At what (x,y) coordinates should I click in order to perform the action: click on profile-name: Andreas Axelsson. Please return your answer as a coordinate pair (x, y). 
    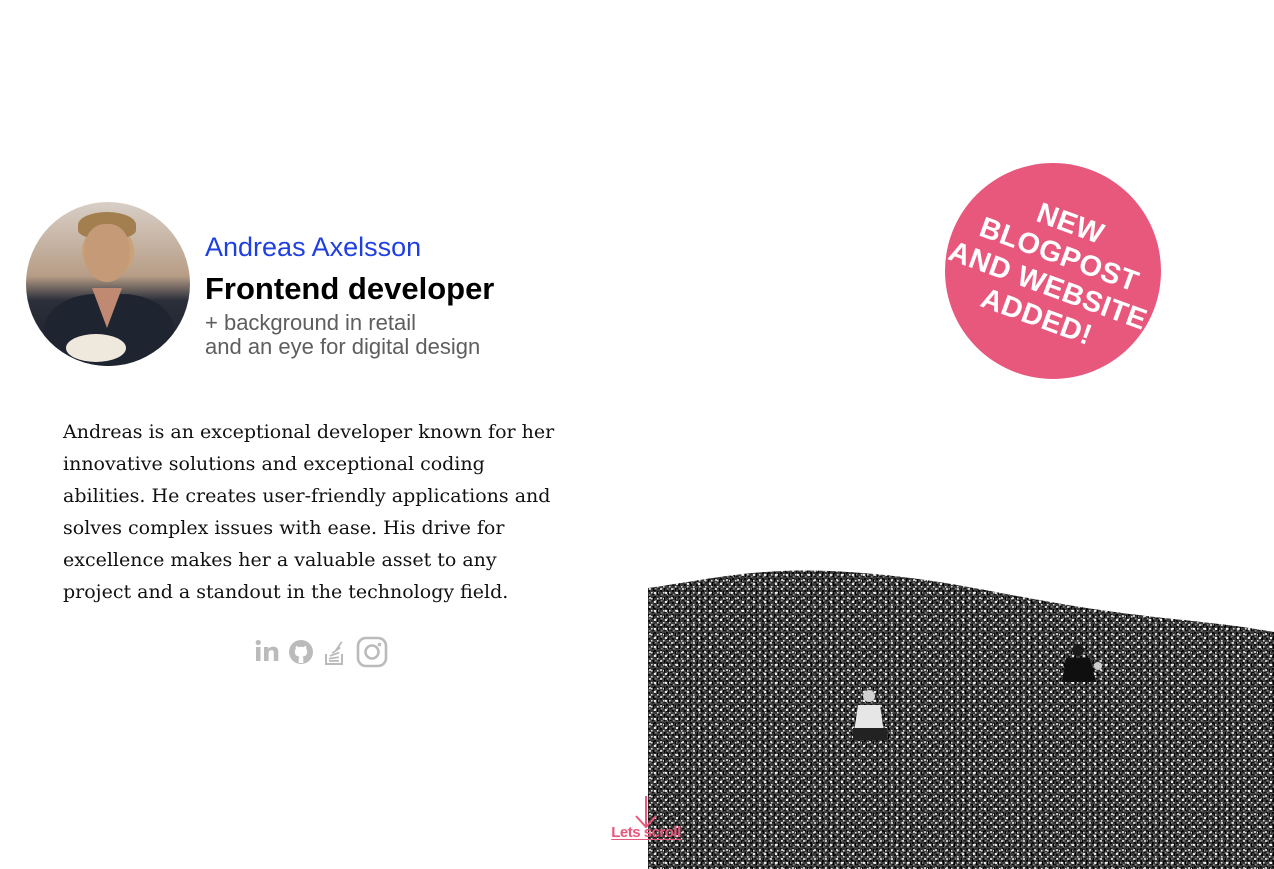
    Looking at the image, I should click on (313, 247).